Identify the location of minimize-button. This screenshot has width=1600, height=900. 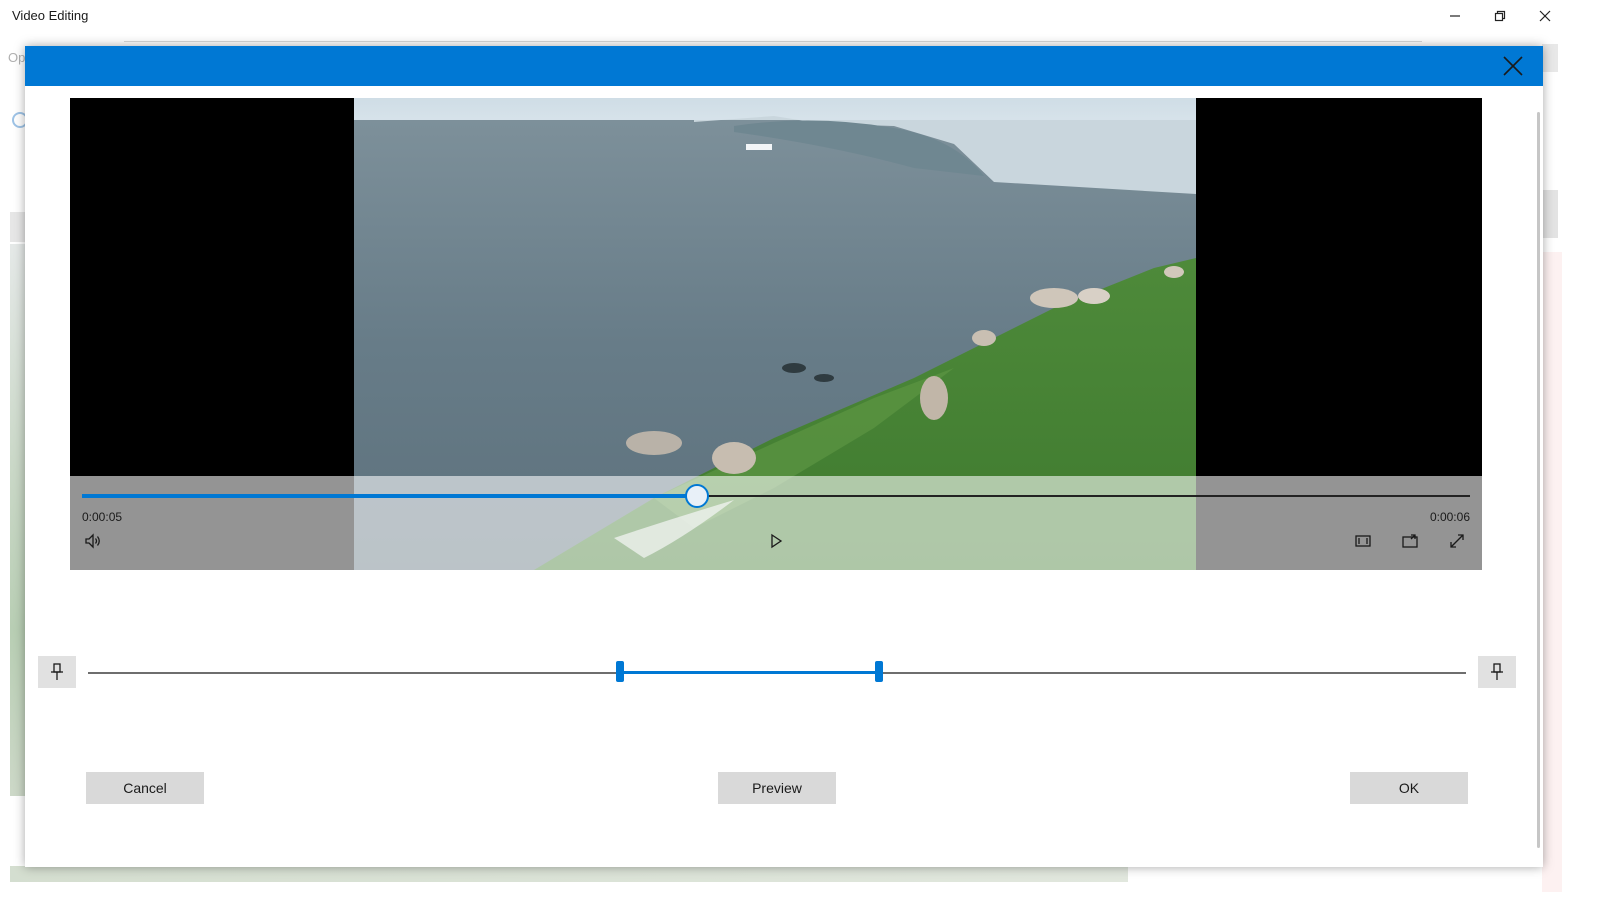
(1455, 16).